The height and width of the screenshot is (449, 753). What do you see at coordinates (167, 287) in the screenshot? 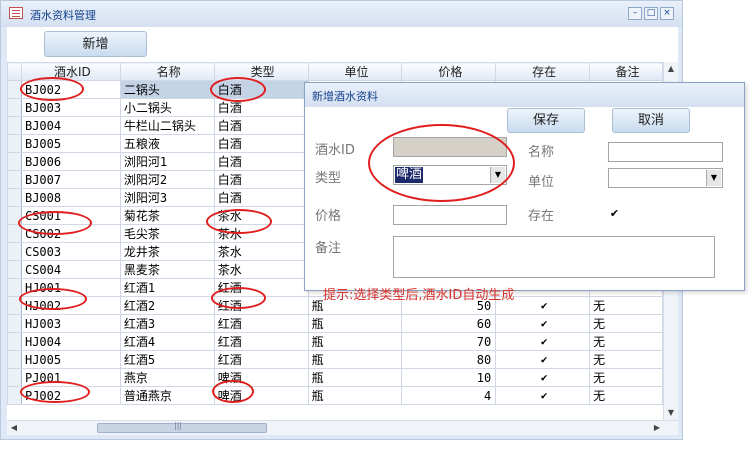
I see `table-cell: 红酒1` at bounding box center [167, 287].